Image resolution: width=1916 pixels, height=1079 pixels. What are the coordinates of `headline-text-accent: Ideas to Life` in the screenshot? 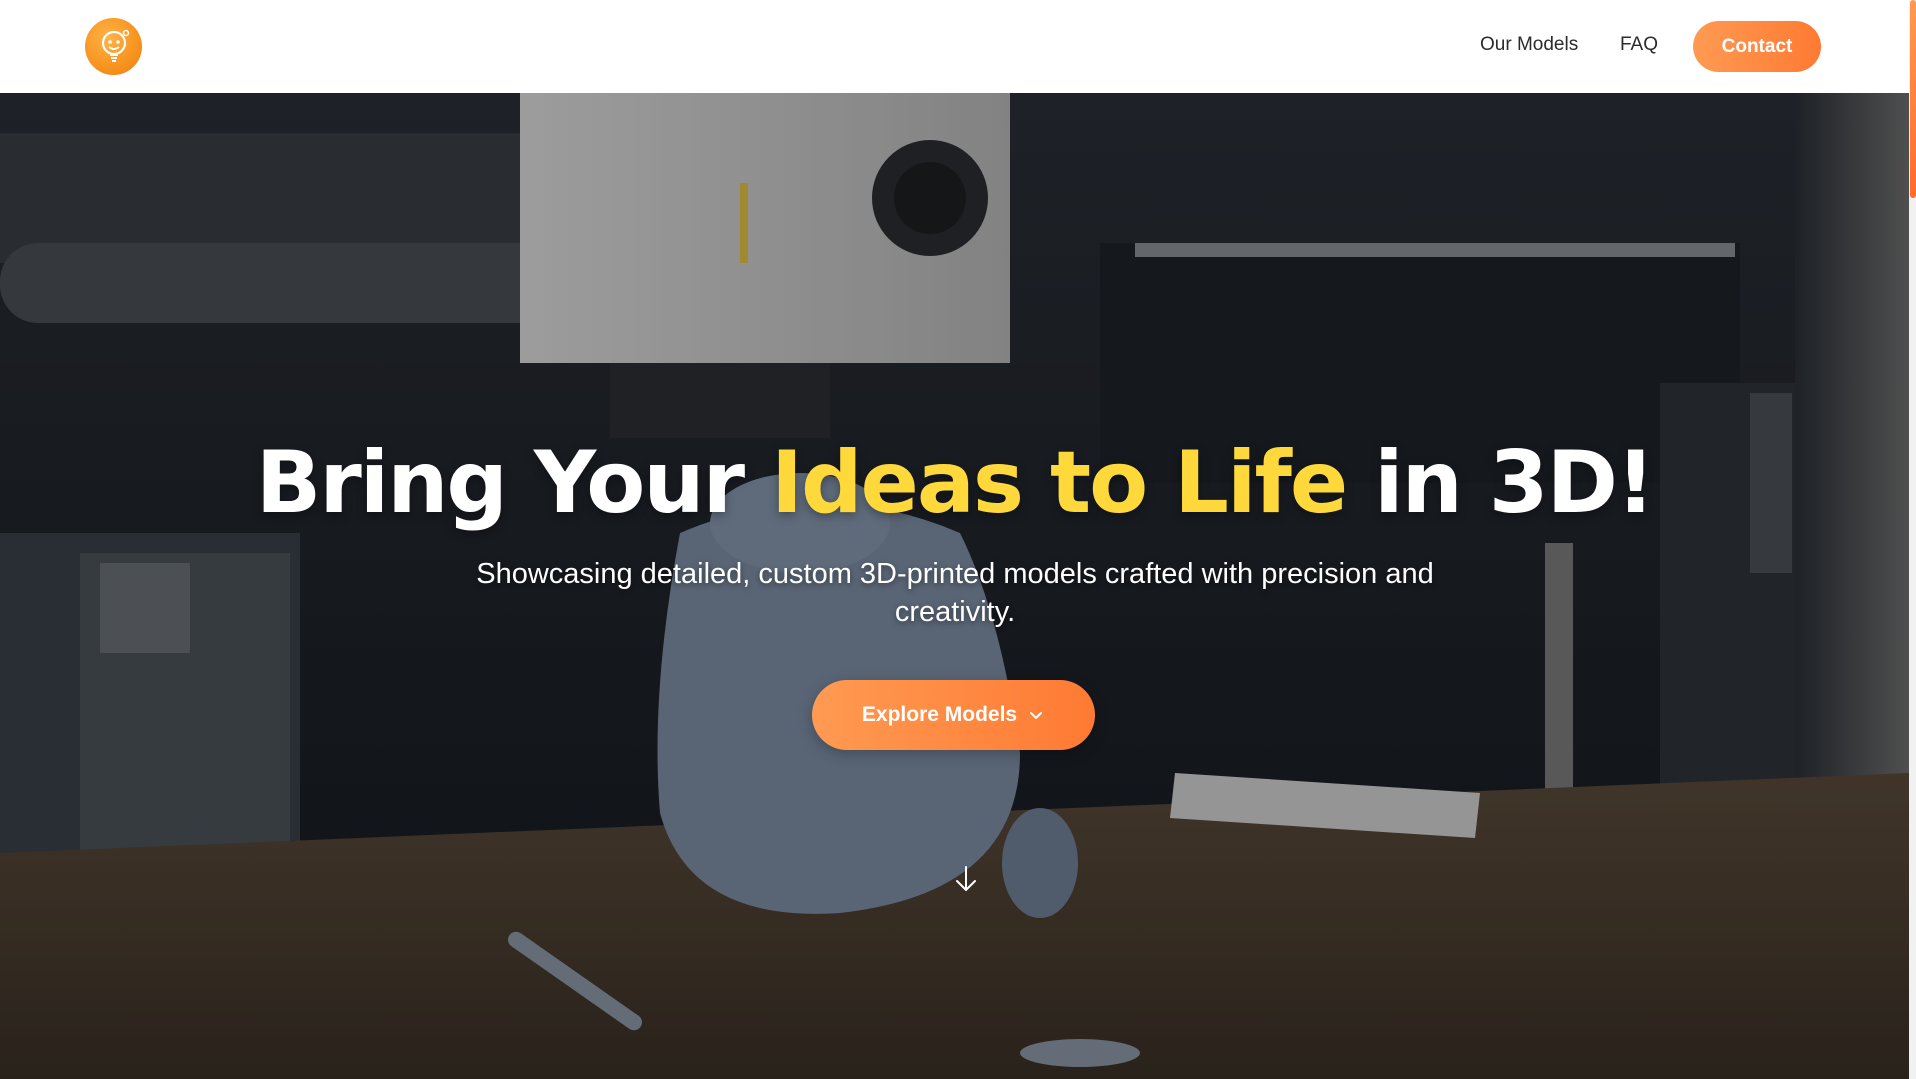 It's located at (1059, 483).